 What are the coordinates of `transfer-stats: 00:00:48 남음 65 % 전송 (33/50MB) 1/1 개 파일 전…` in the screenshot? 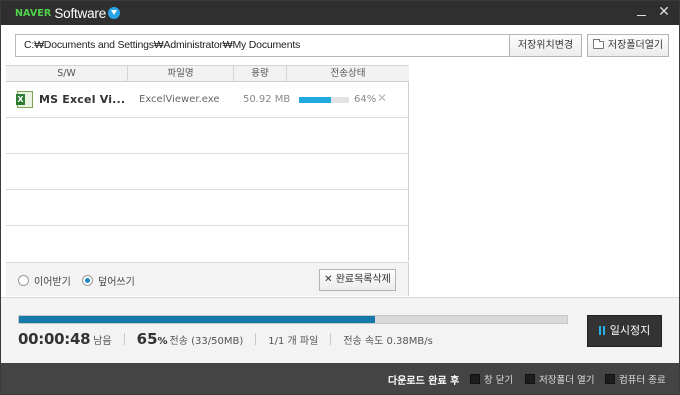 It's located at (225, 339).